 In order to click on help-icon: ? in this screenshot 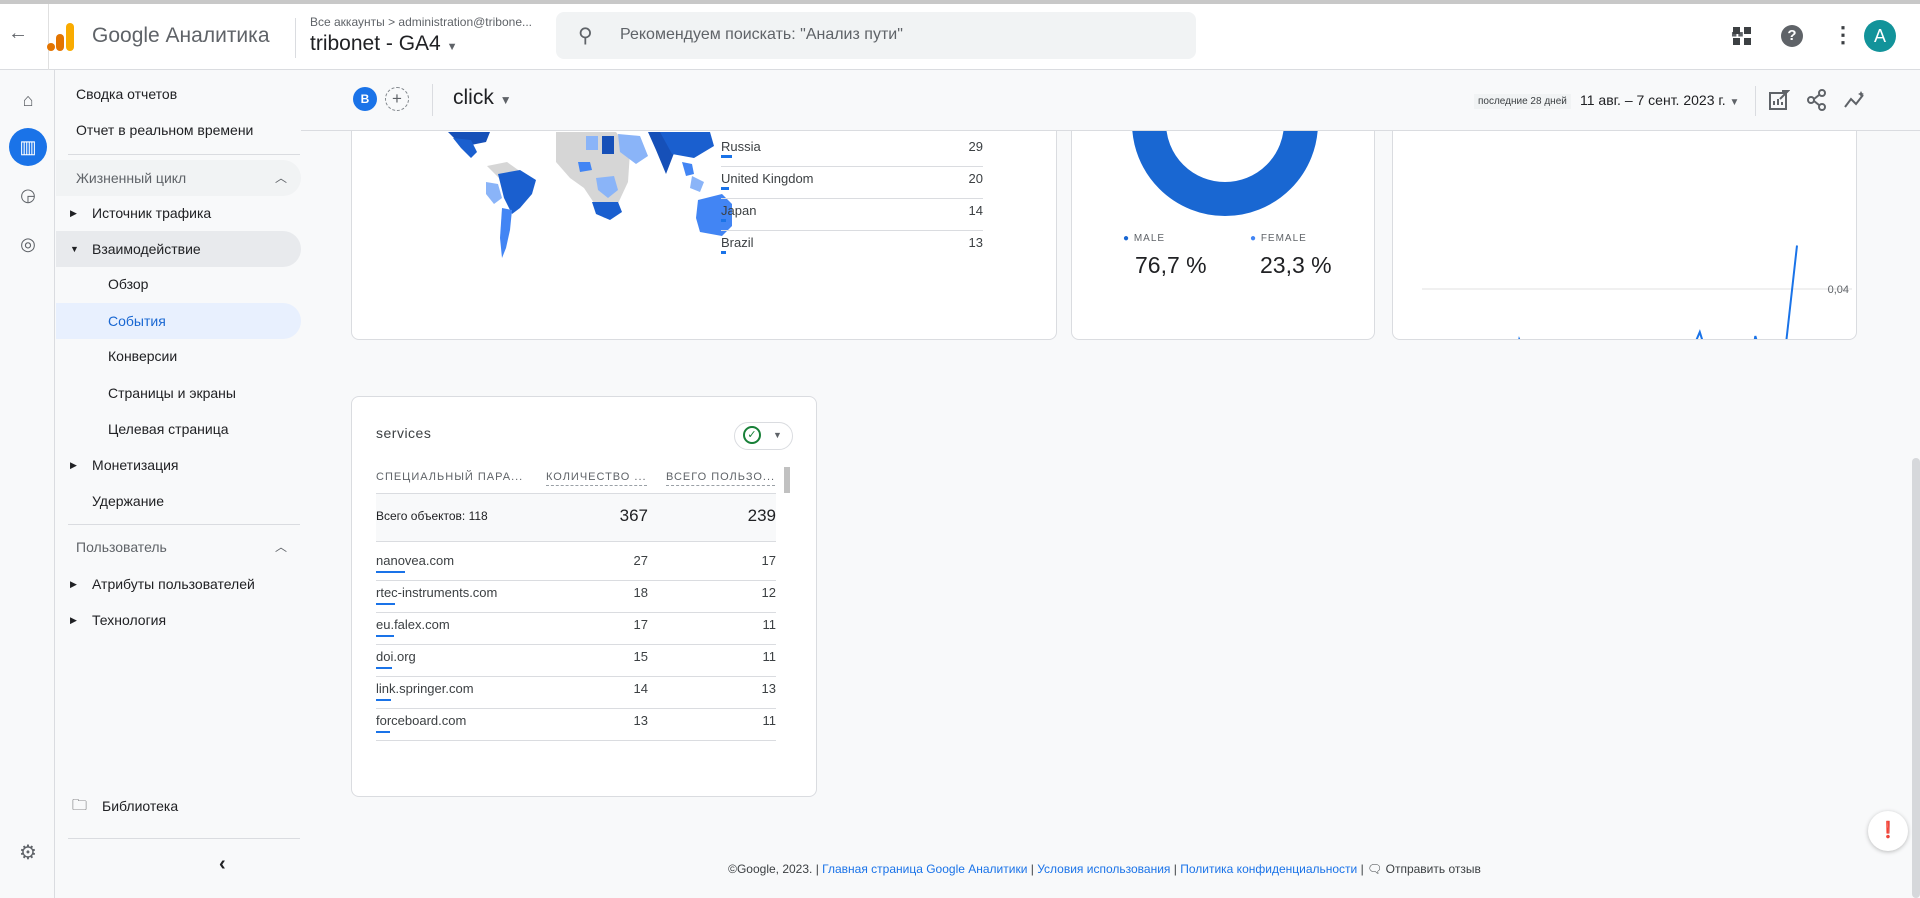, I will do `click(1792, 36)`.